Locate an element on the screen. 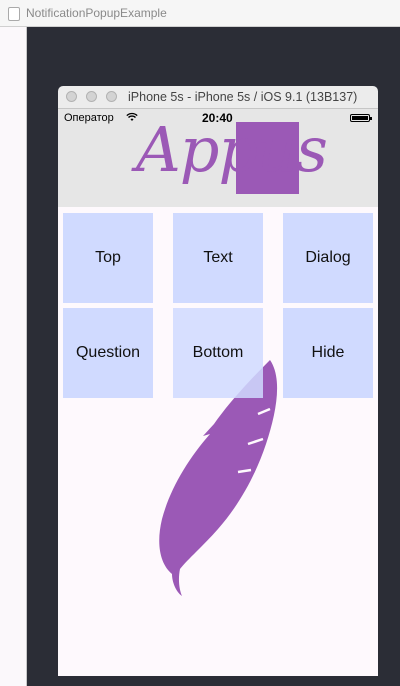 This screenshot has height=686, width=400. bottom-button: Bottom is located at coordinates (218, 353).